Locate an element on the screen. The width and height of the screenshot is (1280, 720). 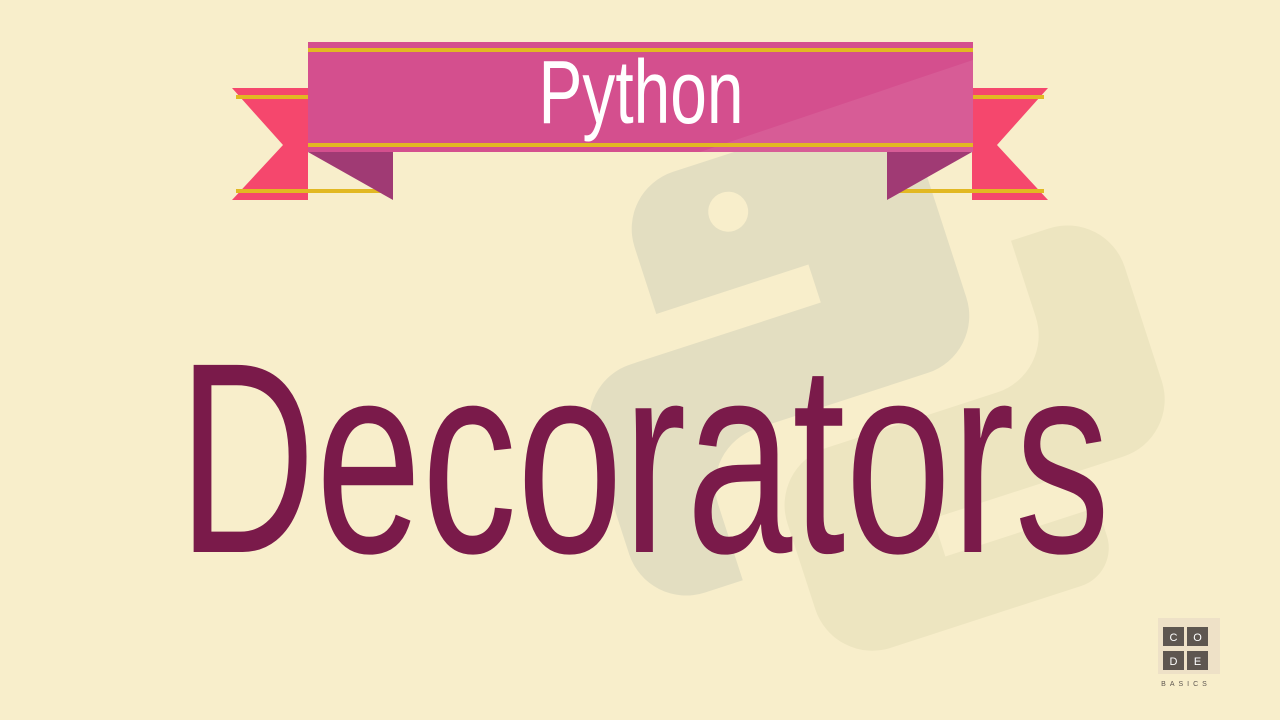
logo-letter: E is located at coordinates (1197, 662).